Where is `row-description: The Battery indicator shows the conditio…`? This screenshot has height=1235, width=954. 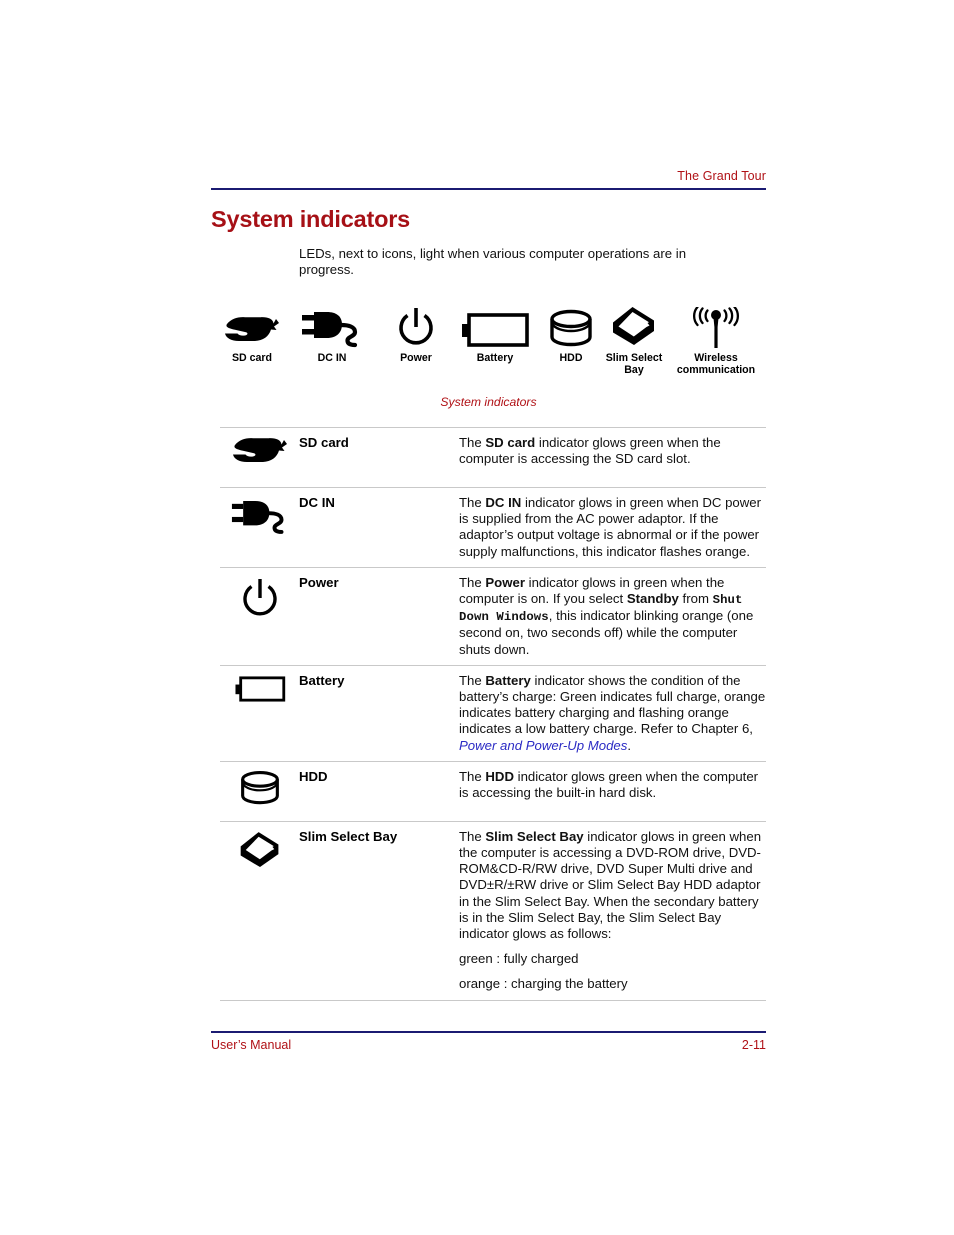 row-description: The Battery indicator shows the conditio… is located at coordinates (612, 712).